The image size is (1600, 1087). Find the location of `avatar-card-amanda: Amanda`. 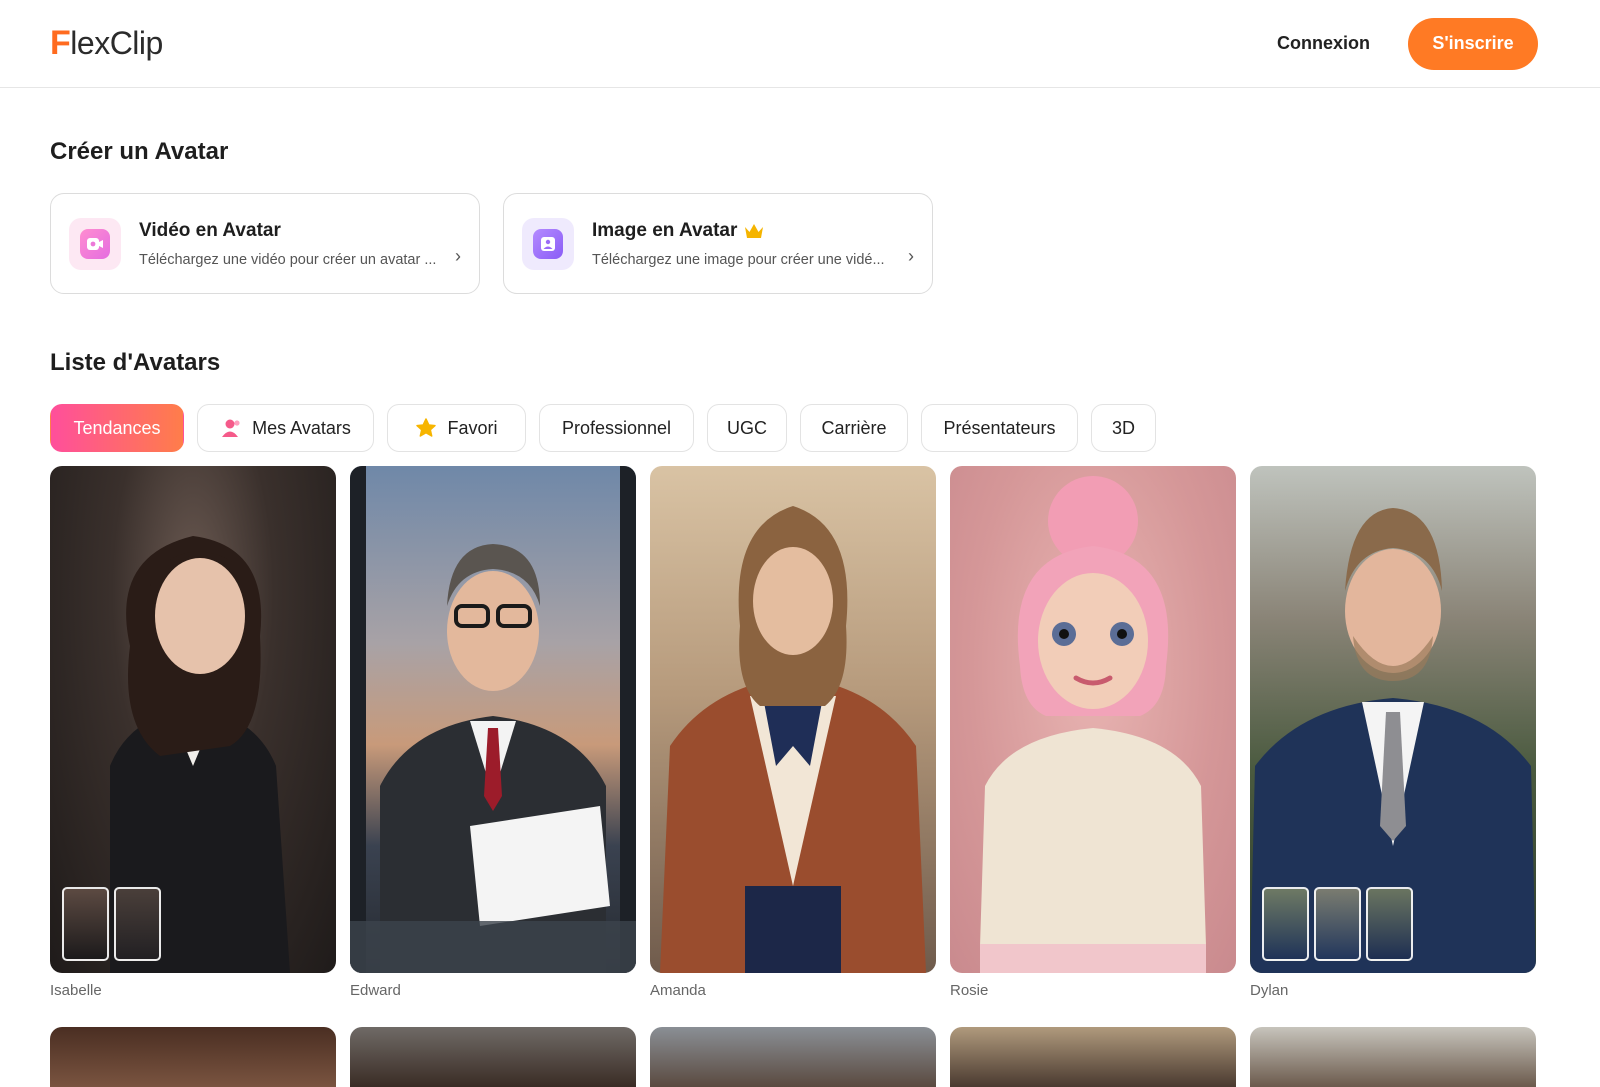

avatar-card-amanda: Amanda is located at coordinates (793, 733).